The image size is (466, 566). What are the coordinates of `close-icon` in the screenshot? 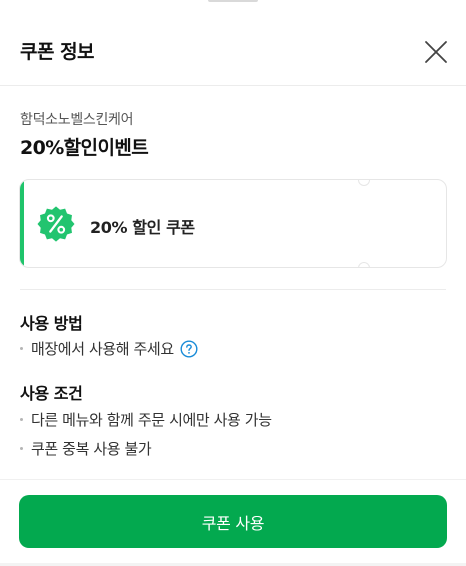 It's located at (436, 52).